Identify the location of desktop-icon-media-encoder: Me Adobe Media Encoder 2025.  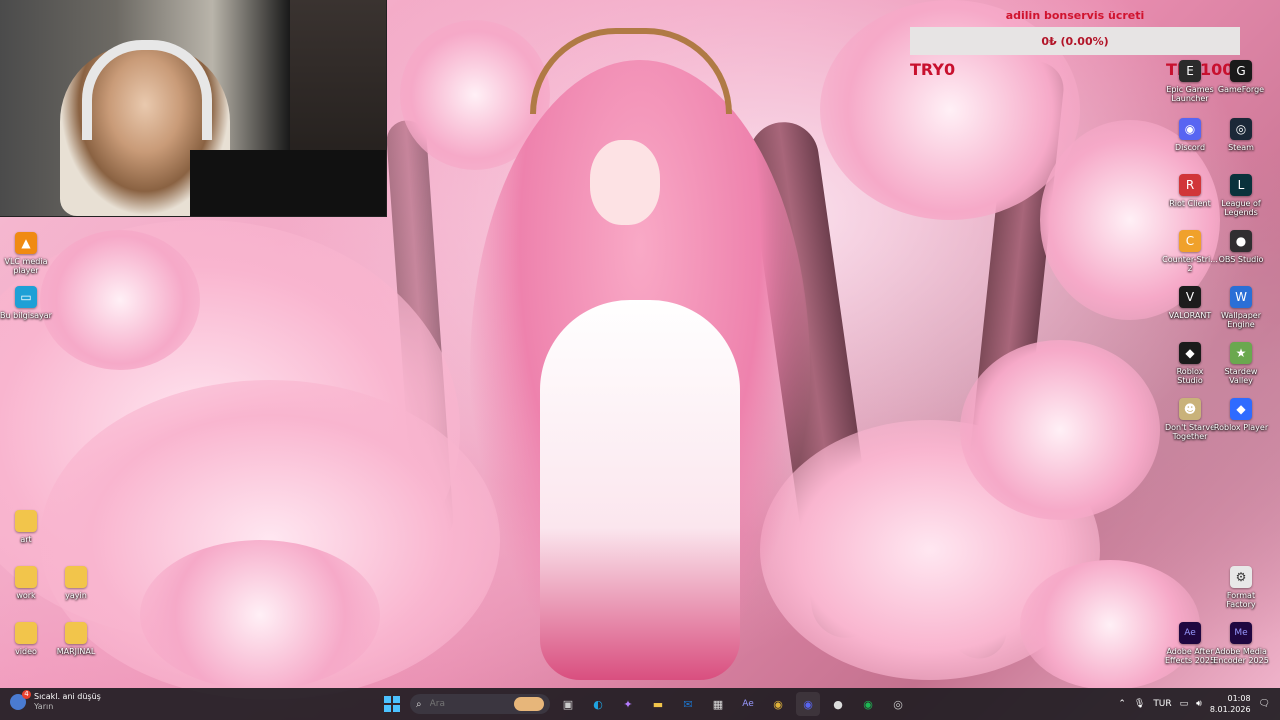
(1241, 643).